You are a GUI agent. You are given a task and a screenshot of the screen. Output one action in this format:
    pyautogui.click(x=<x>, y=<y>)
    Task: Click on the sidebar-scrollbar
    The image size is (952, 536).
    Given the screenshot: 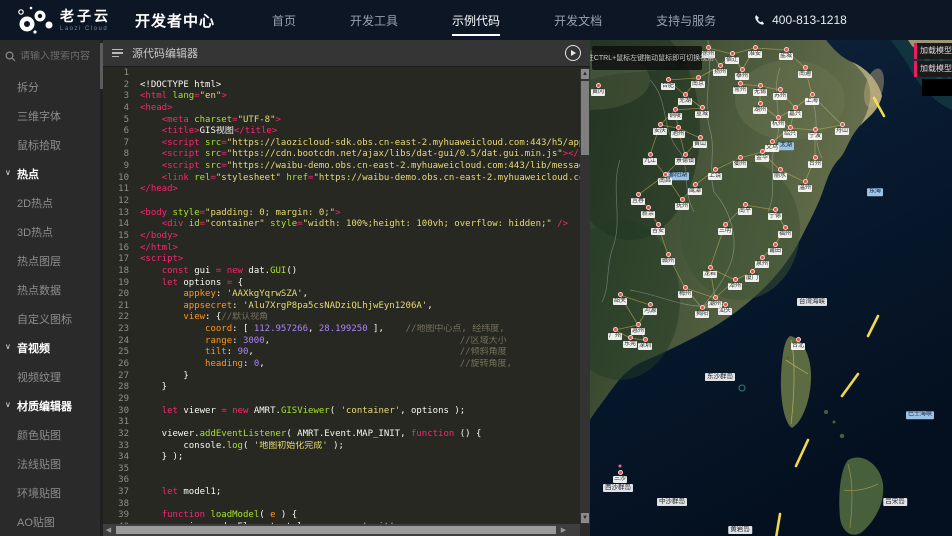 What is the action you would take?
    pyautogui.click(x=101, y=288)
    